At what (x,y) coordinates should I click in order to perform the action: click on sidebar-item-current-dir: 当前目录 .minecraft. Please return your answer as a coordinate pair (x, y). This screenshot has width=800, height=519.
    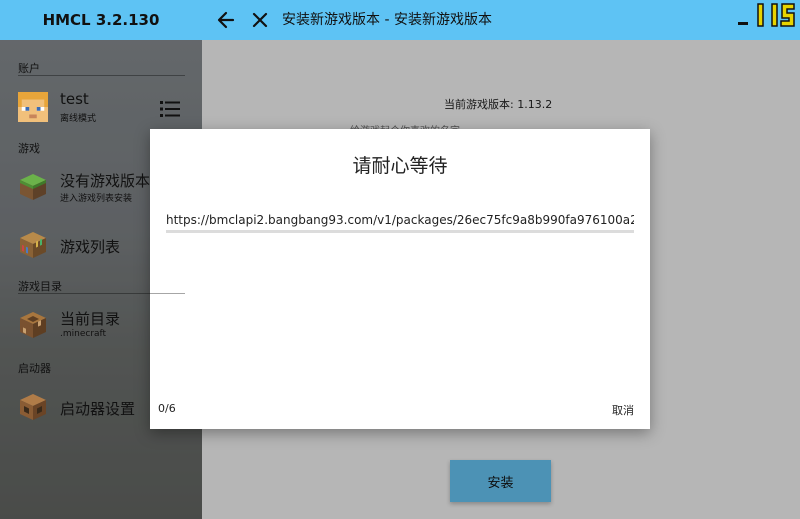
    Looking at the image, I should click on (104, 326).